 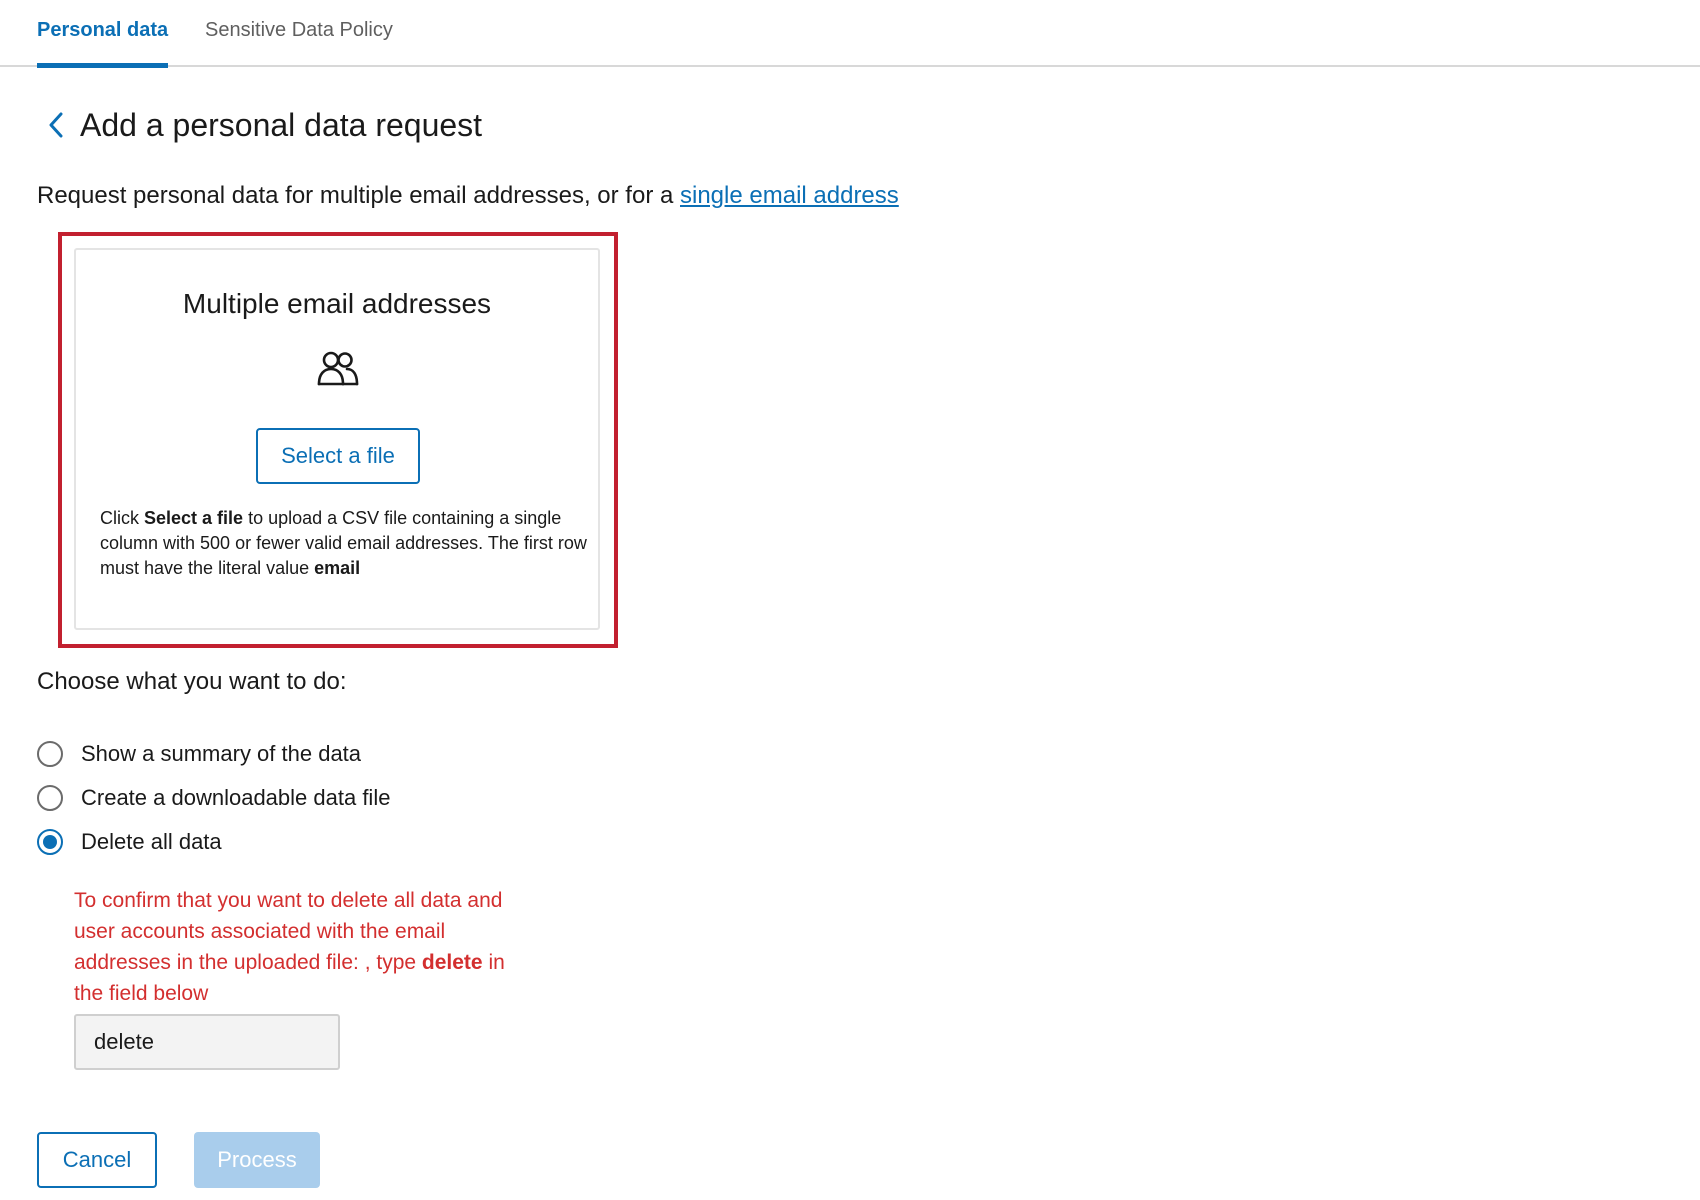 I want to click on option-delete-all: Delete all data, so click(x=129, y=842).